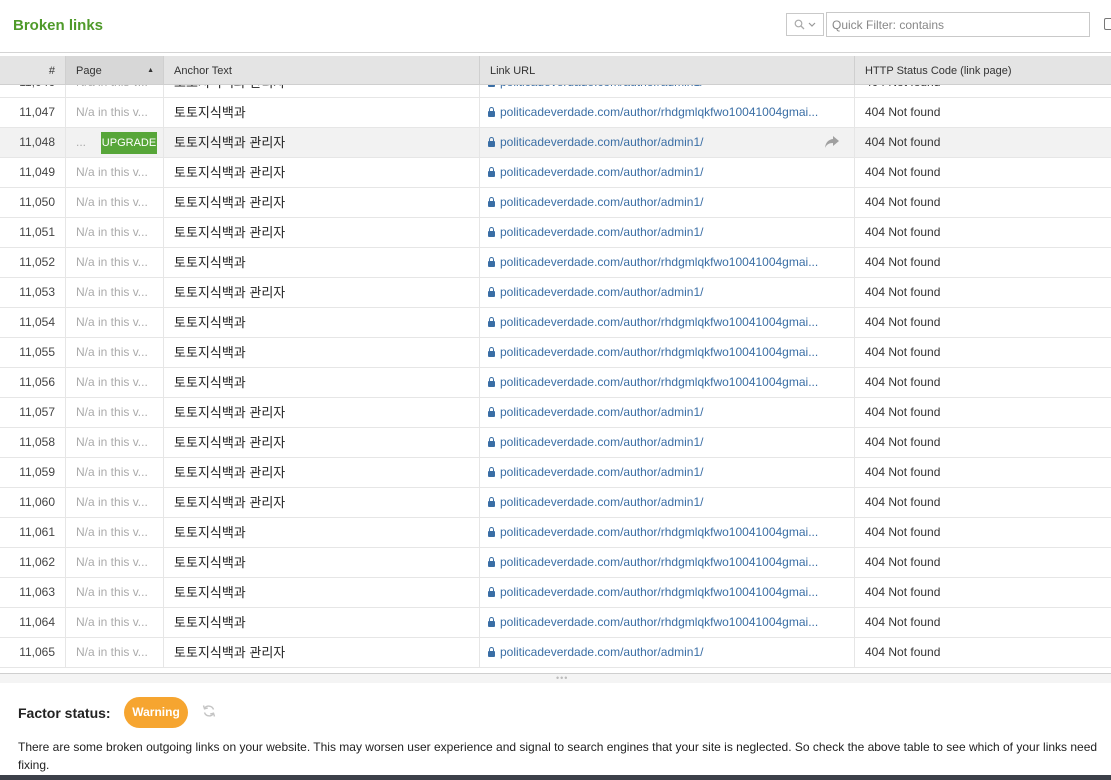  Describe the element at coordinates (555, 678) in the screenshot. I see `panel-resize-handle: •••` at that location.